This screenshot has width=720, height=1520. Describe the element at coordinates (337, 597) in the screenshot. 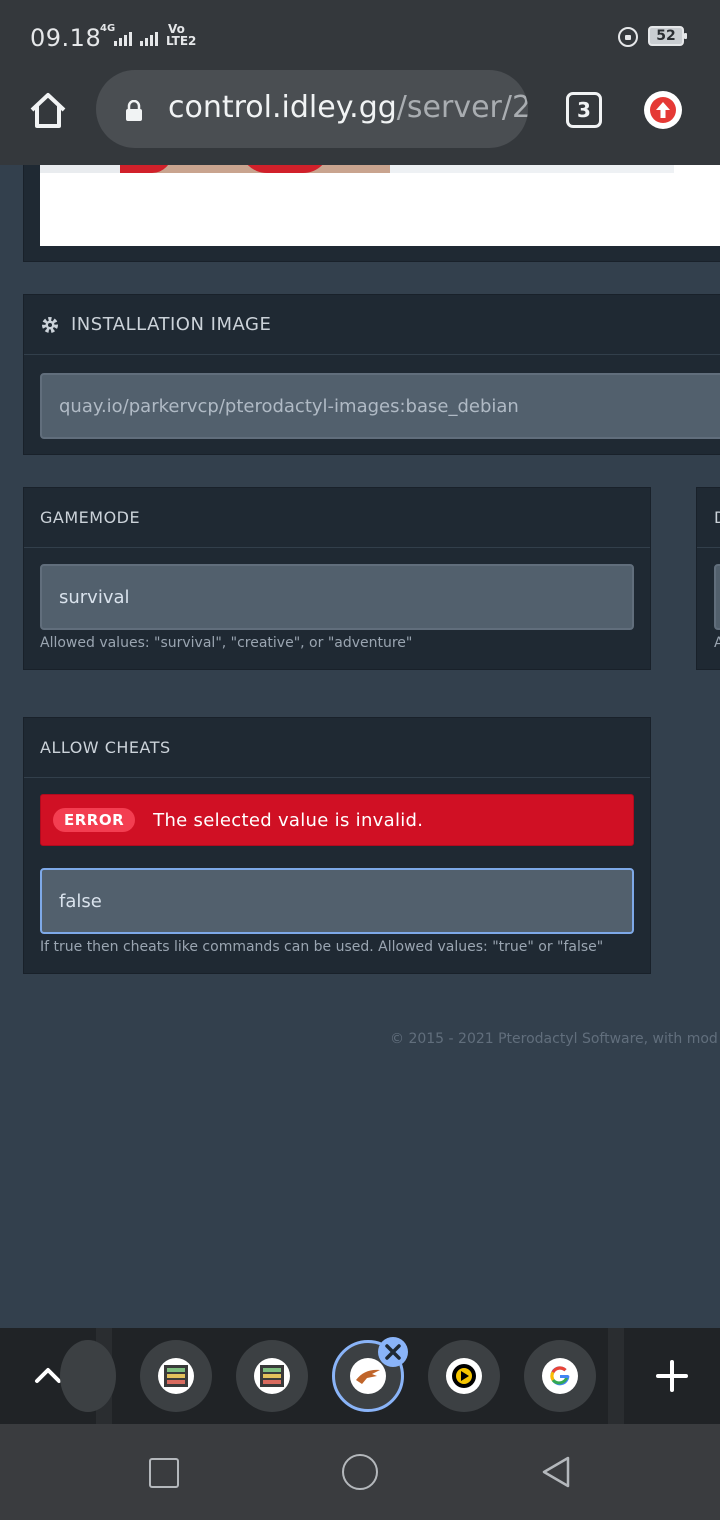

I see `gamemode-input: survival` at that location.